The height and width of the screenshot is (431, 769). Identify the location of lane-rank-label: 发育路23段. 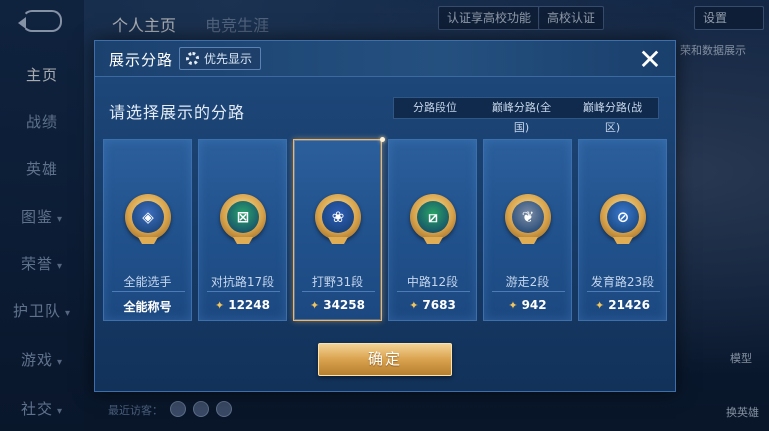
(622, 282).